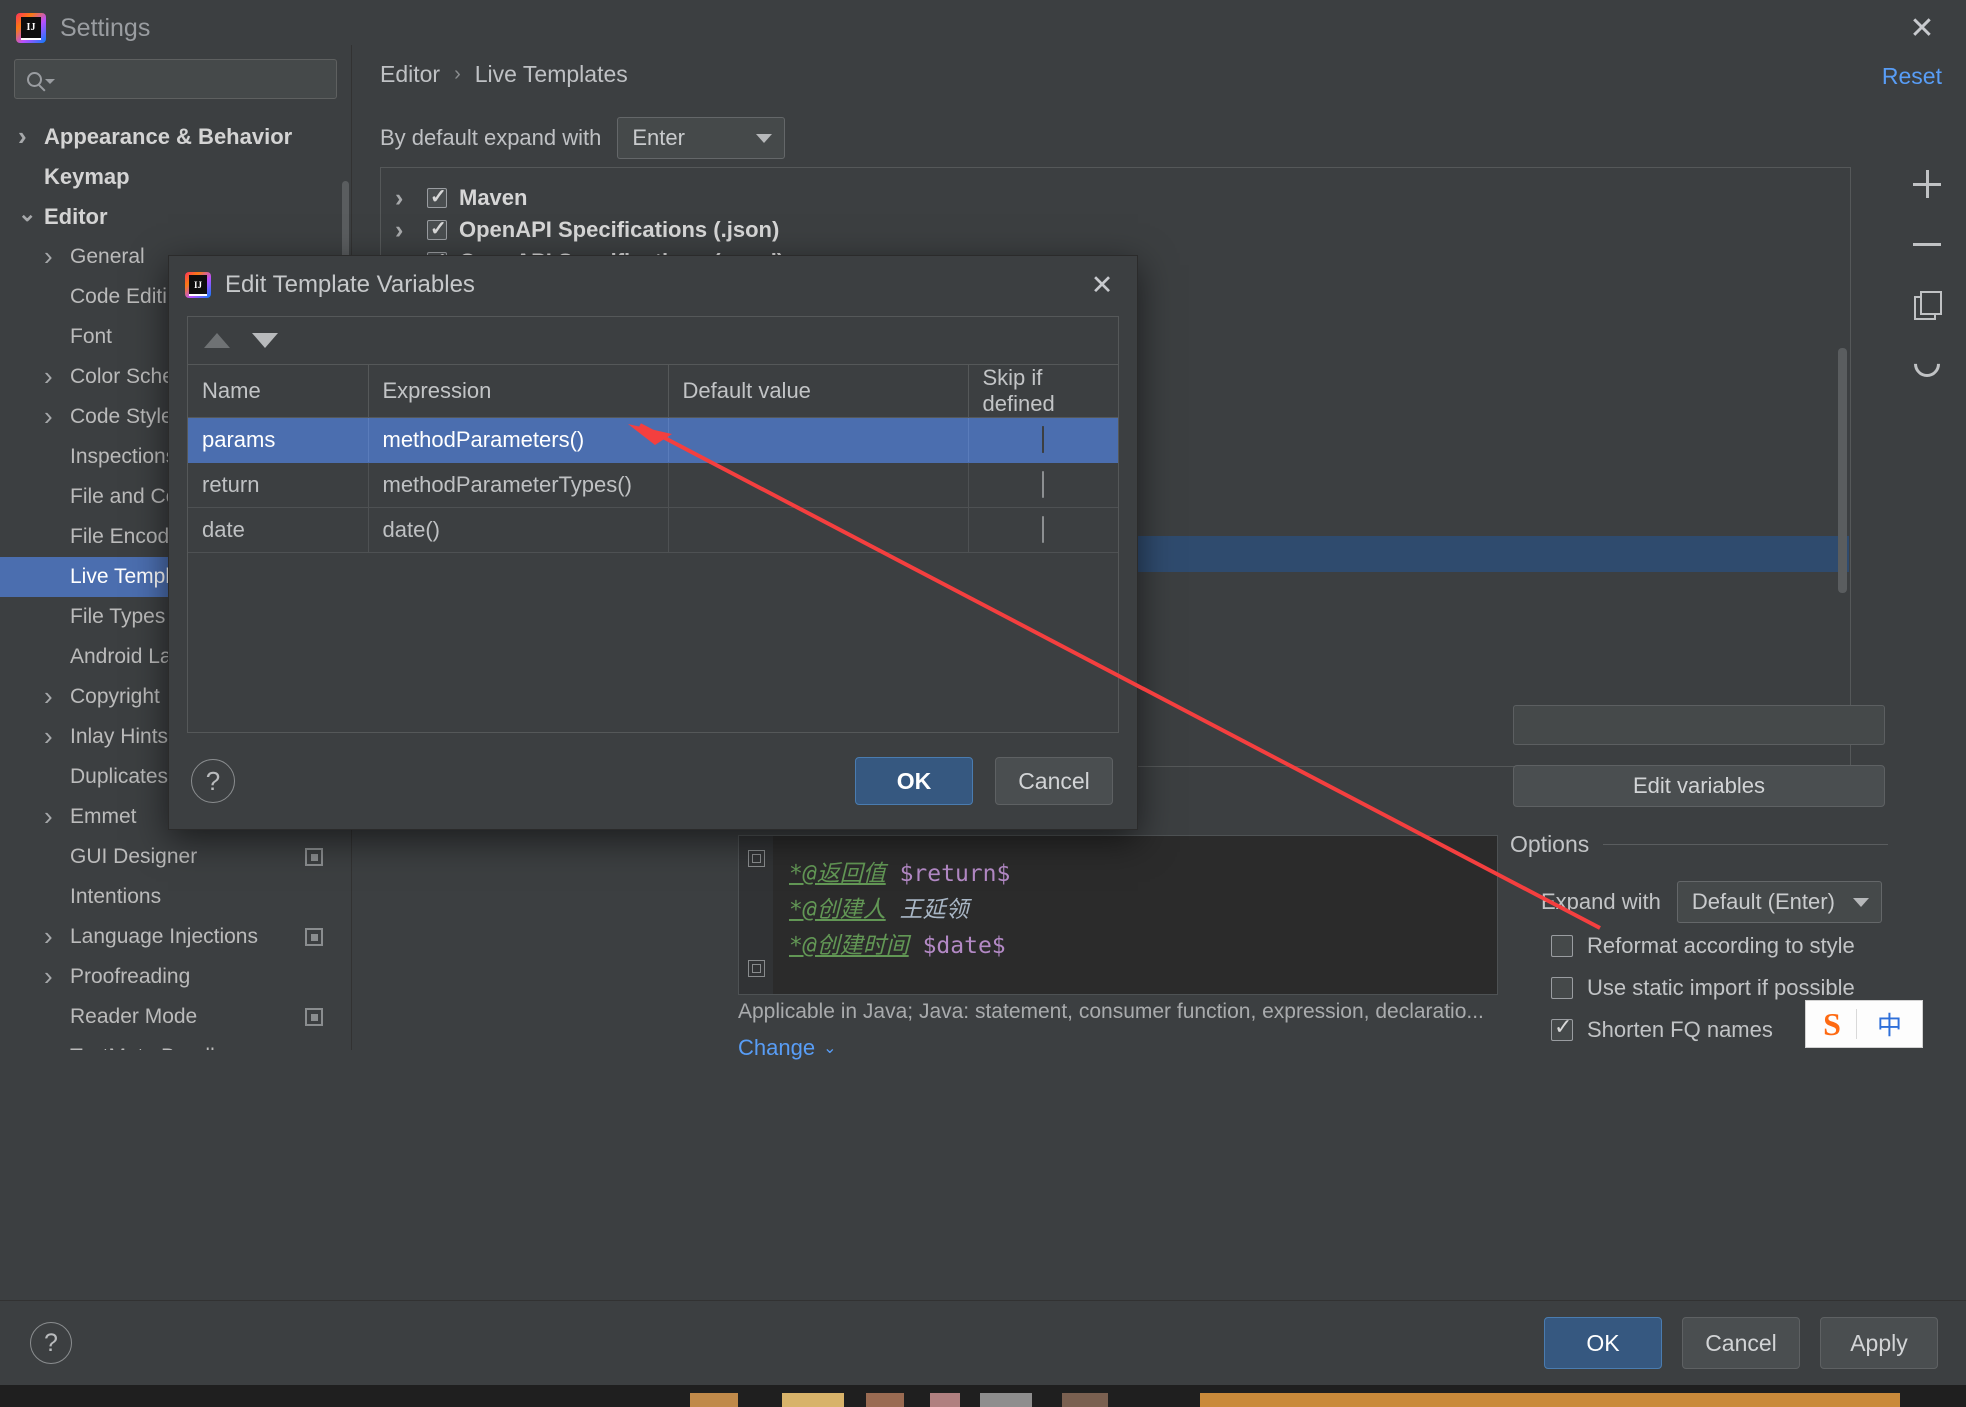 Image resolution: width=1966 pixels, height=1407 pixels. Describe the element at coordinates (518, 440) in the screenshot. I see `cell-expression: methodParameters()` at that location.